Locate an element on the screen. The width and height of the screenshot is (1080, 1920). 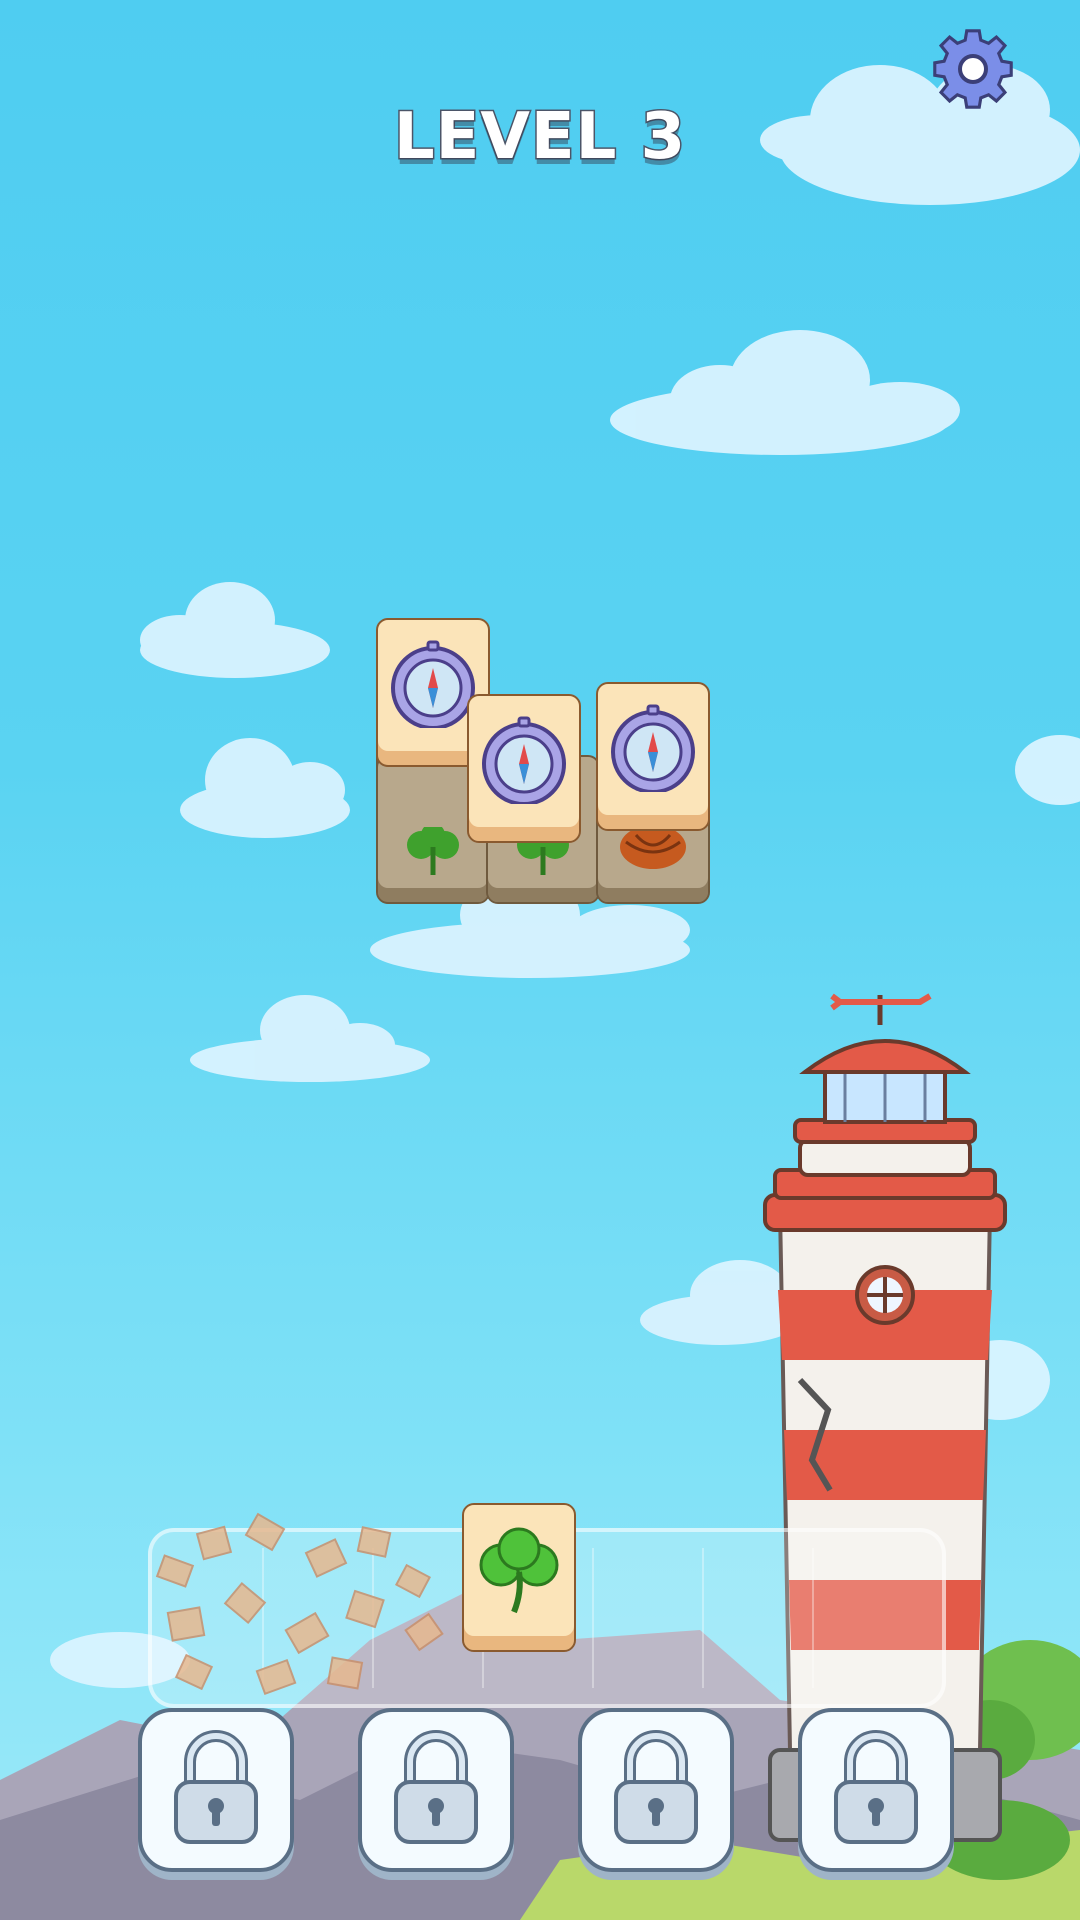
tray-tile-clover is located at coordinates (519, 1577).